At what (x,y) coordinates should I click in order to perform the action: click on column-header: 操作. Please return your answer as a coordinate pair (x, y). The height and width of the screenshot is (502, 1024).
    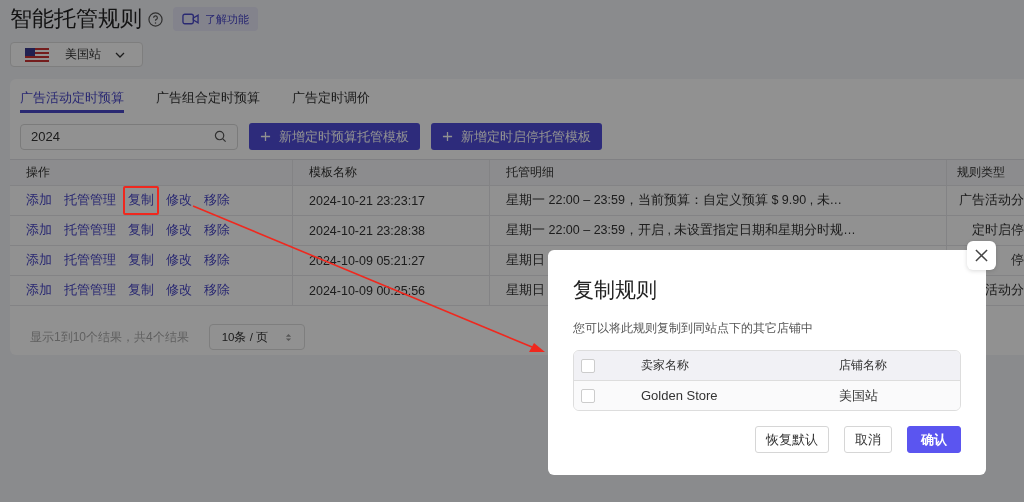
    Looking at the image, I should click on (151, 172).